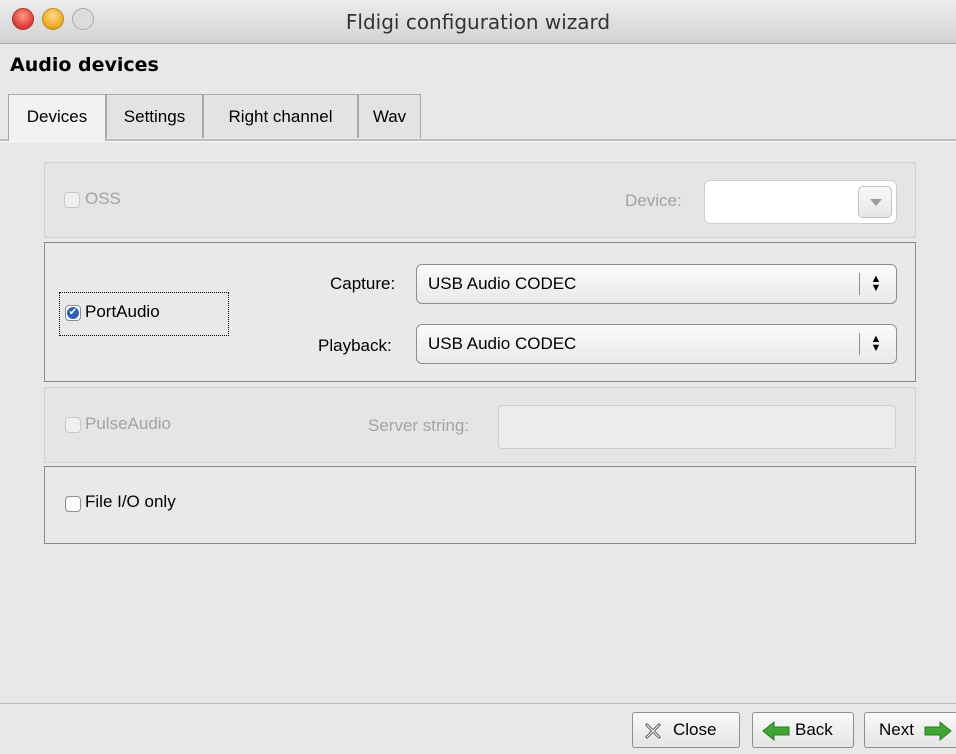  What do you see at coordinates (84, 65) in the screenshot?
I see `section-title: Audio devices` at bounding box center [84, 65].